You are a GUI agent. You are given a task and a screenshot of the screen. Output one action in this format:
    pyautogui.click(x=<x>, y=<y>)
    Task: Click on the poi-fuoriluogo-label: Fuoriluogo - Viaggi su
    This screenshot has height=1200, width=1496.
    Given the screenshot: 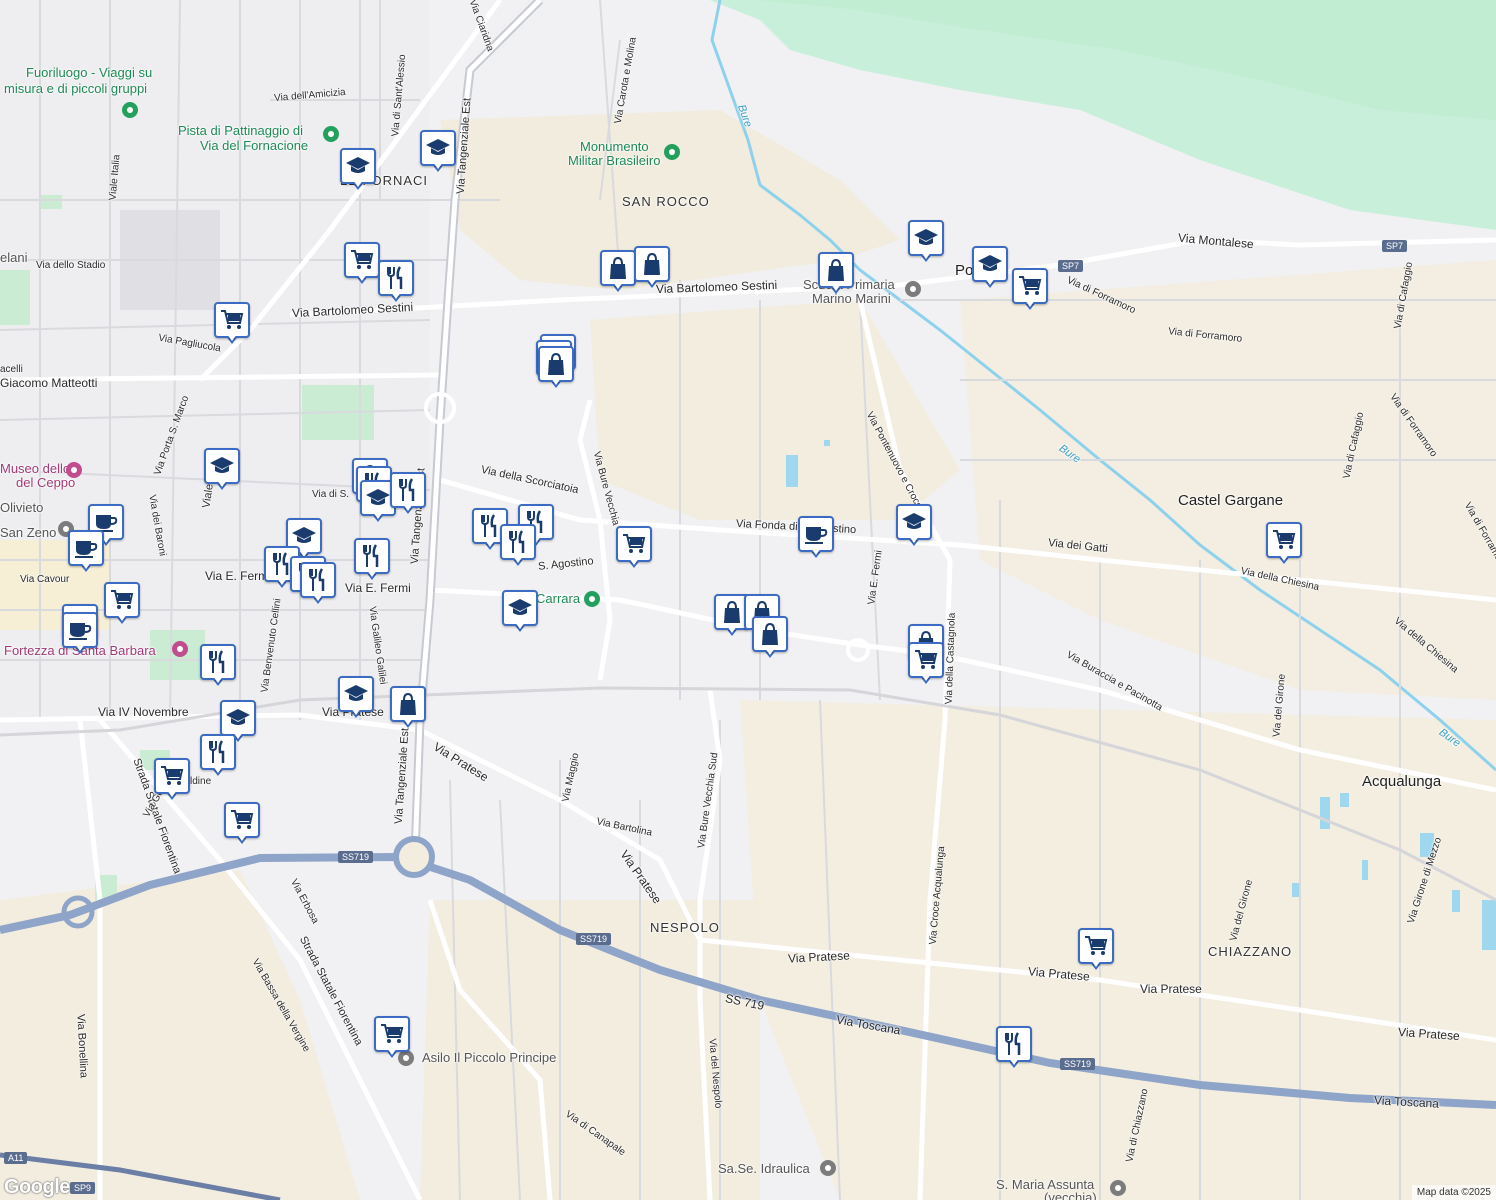 What is the action you would take?
    pyautogui.click(x=89, y=72)
    